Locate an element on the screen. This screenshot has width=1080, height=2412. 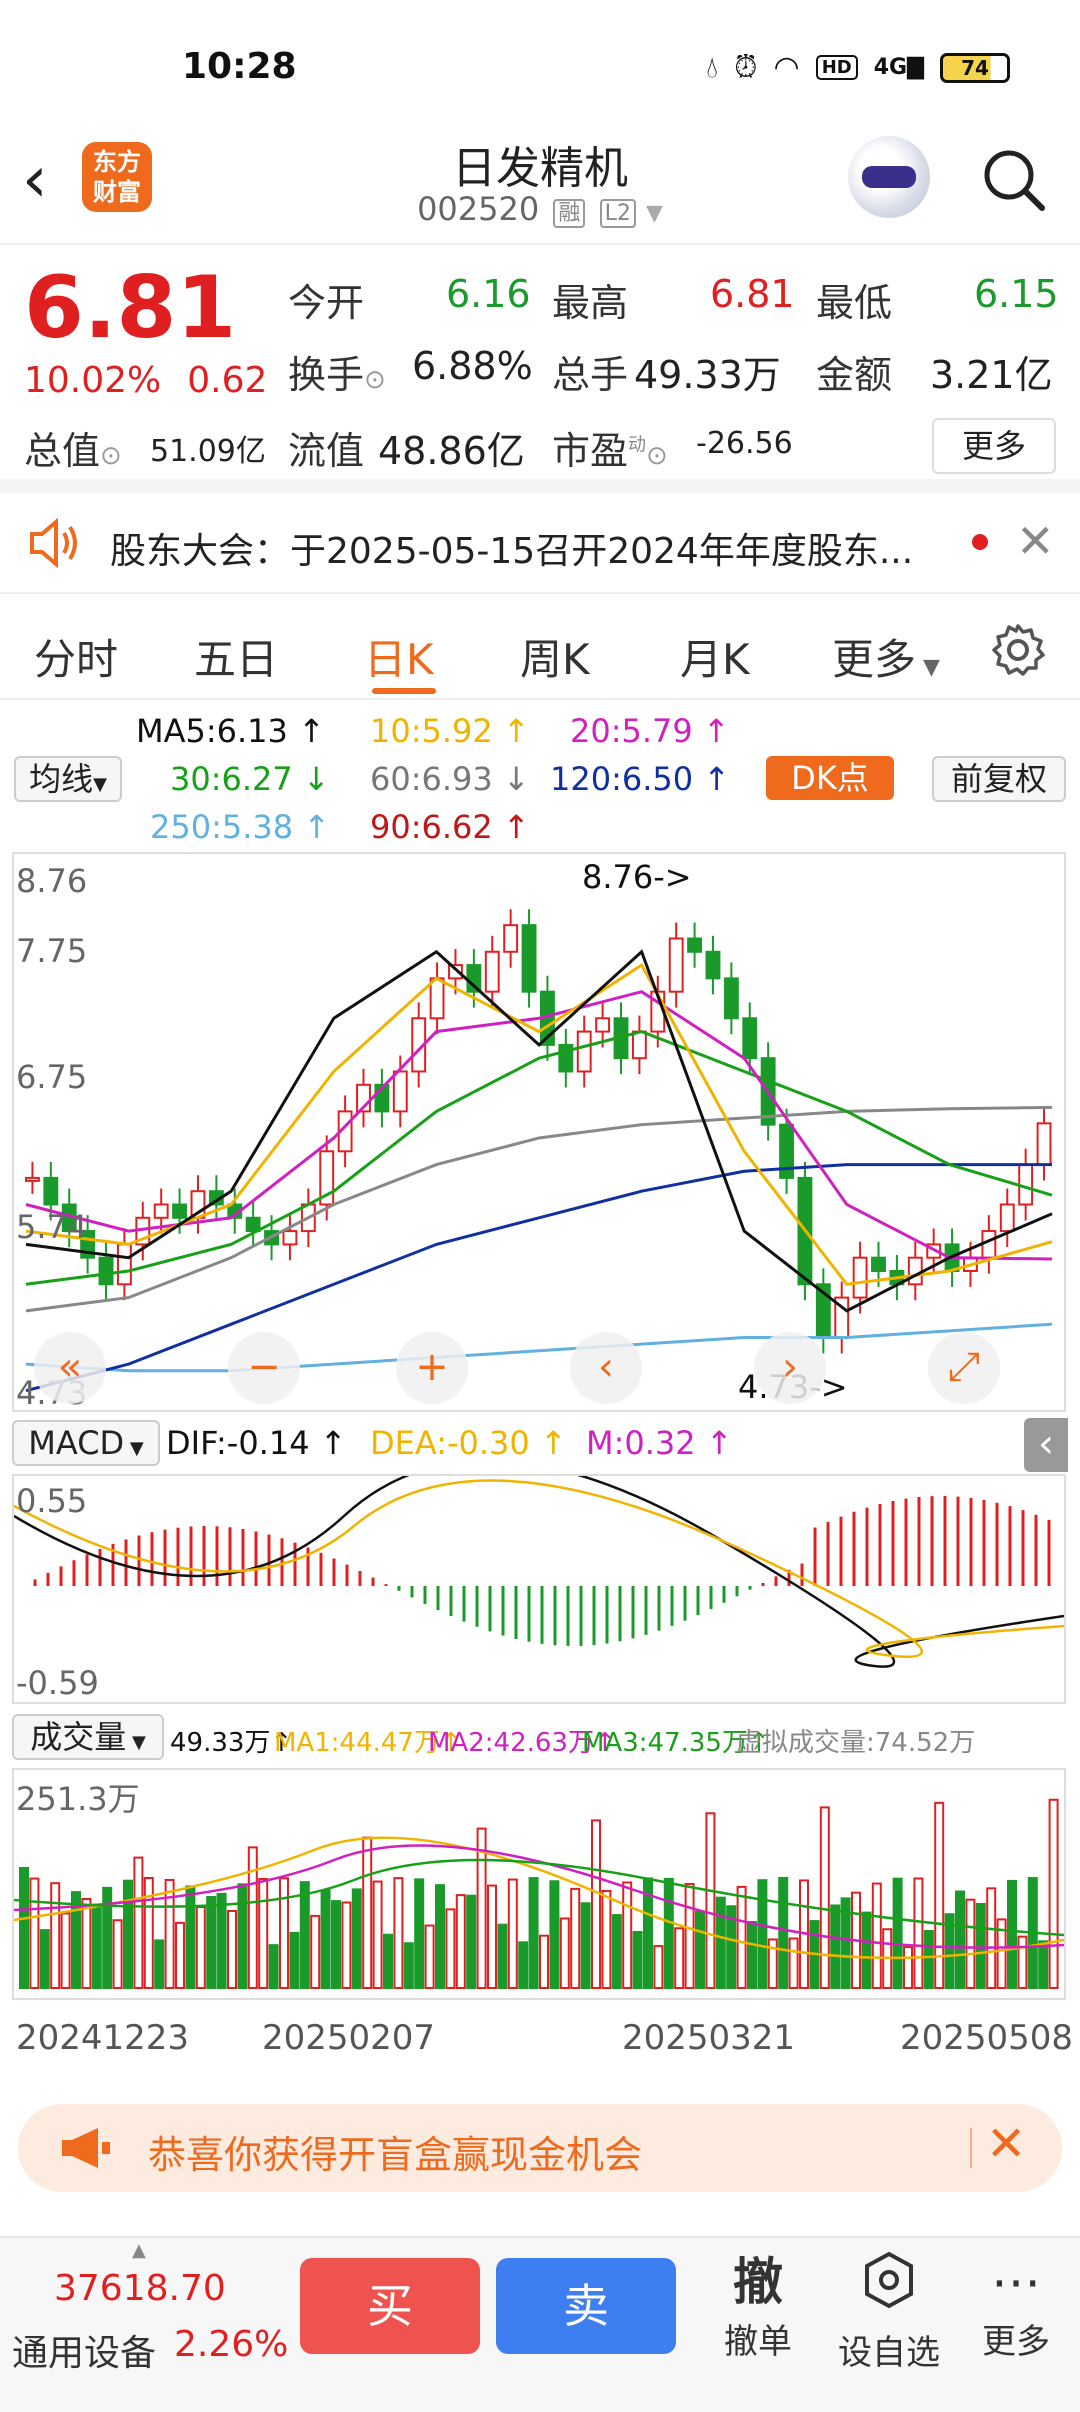
expand-arrow-icon: ▲ is located at coordinates (139, 2250).